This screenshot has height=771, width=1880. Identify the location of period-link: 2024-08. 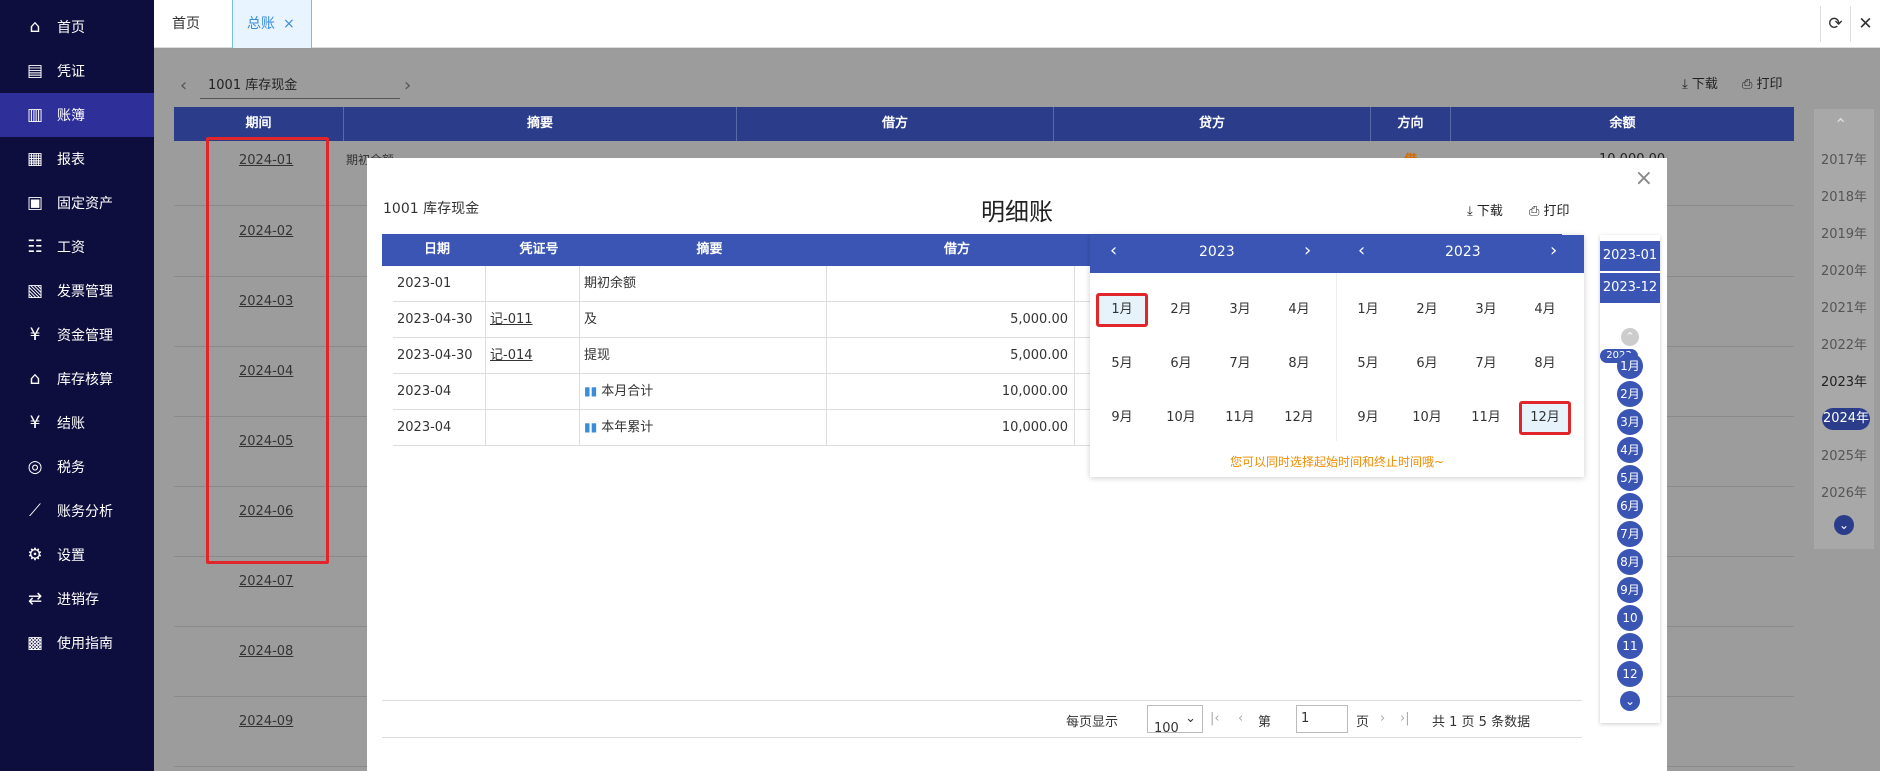
(266, 651).